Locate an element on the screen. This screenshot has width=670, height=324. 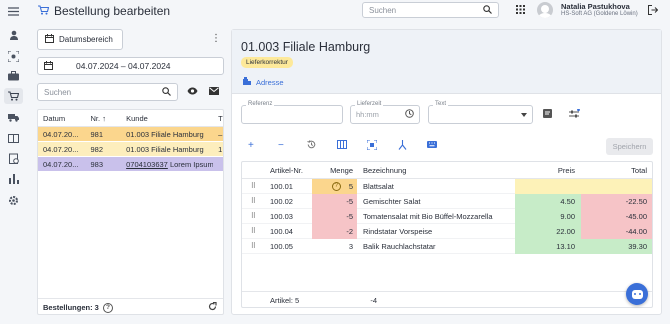
clipboard-clock-icon is located at coordinates (13, 158).